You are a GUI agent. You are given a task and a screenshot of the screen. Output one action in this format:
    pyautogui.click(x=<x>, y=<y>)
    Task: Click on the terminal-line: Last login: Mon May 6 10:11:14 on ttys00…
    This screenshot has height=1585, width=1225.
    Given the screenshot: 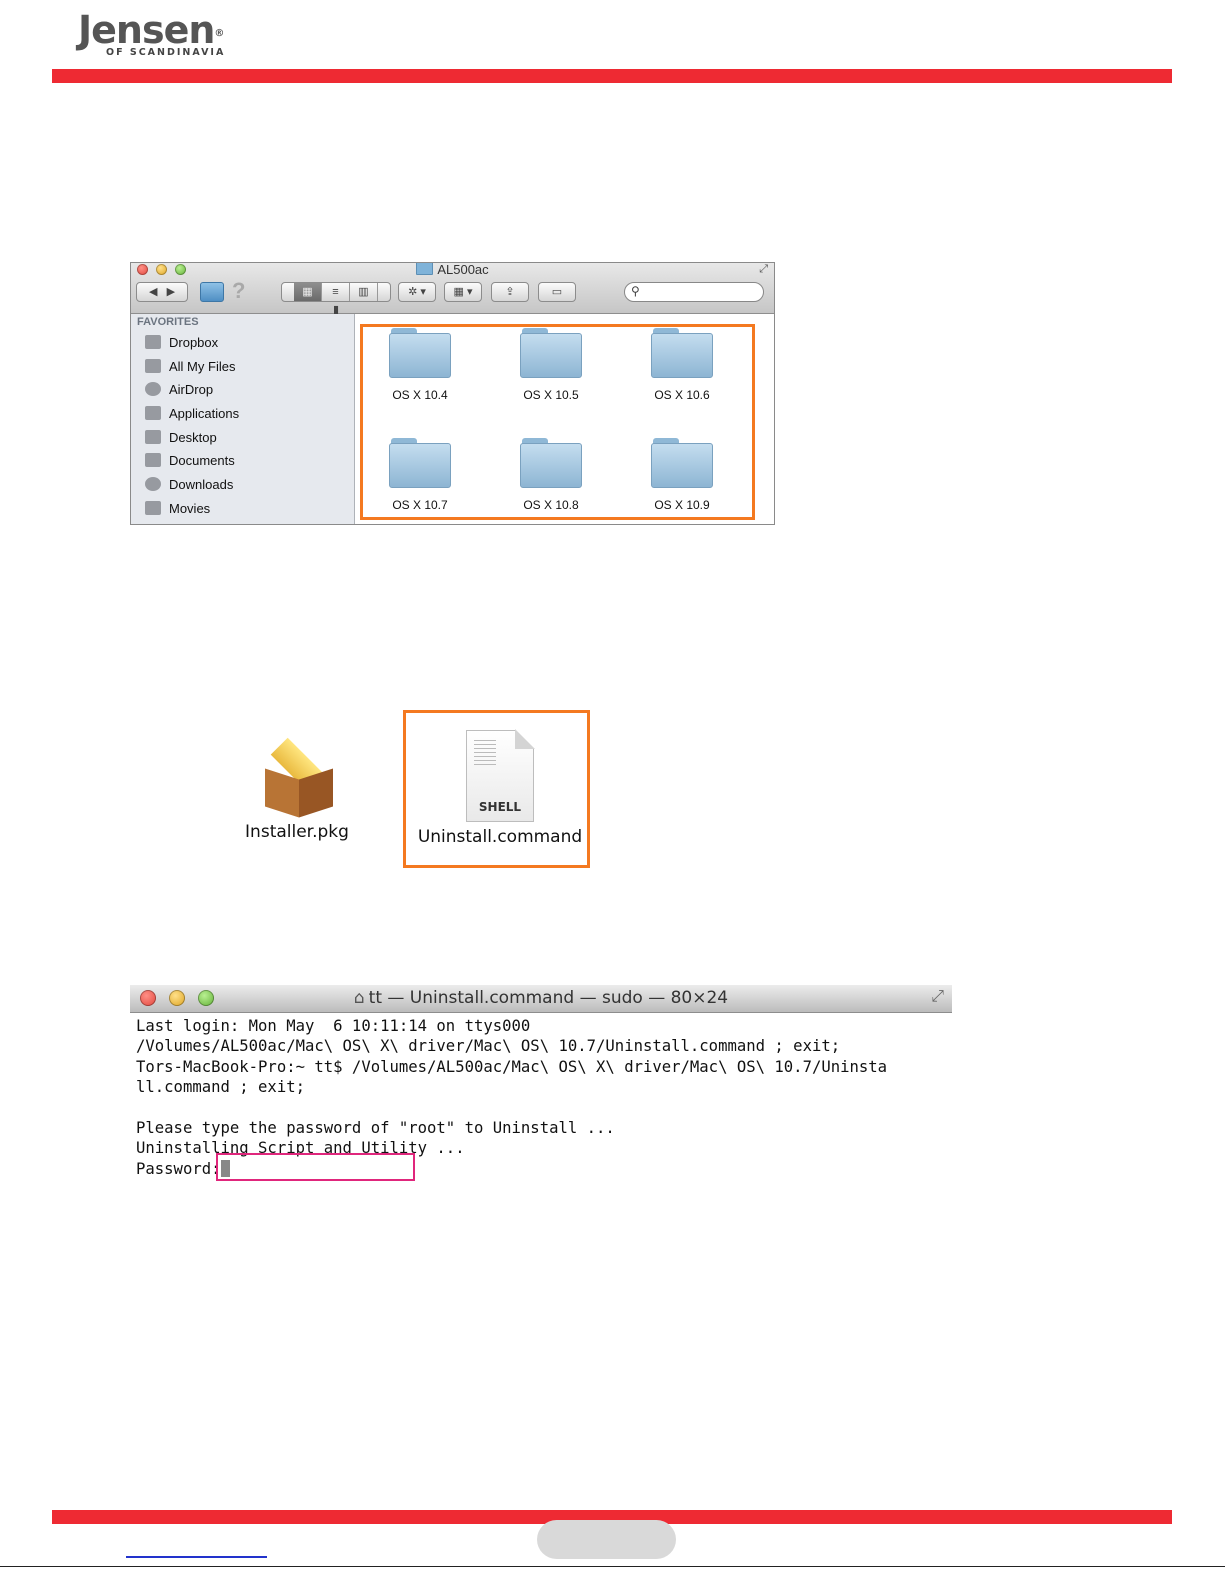 What is the action you would take?
    pyautogui.click(x=333, y=1026)
    